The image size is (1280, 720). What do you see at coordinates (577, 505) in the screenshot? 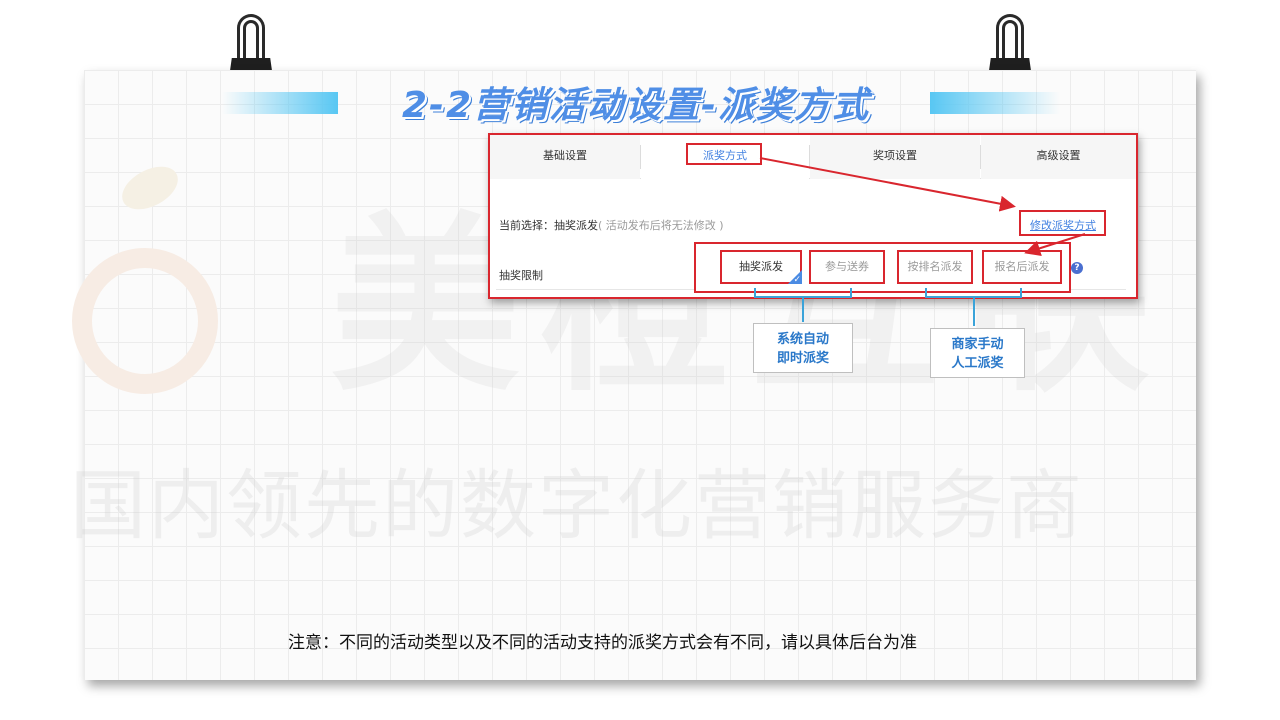
I see `watermark-slogan: 国内领先的数字化营销服务商` at bounding box center [577, 505].